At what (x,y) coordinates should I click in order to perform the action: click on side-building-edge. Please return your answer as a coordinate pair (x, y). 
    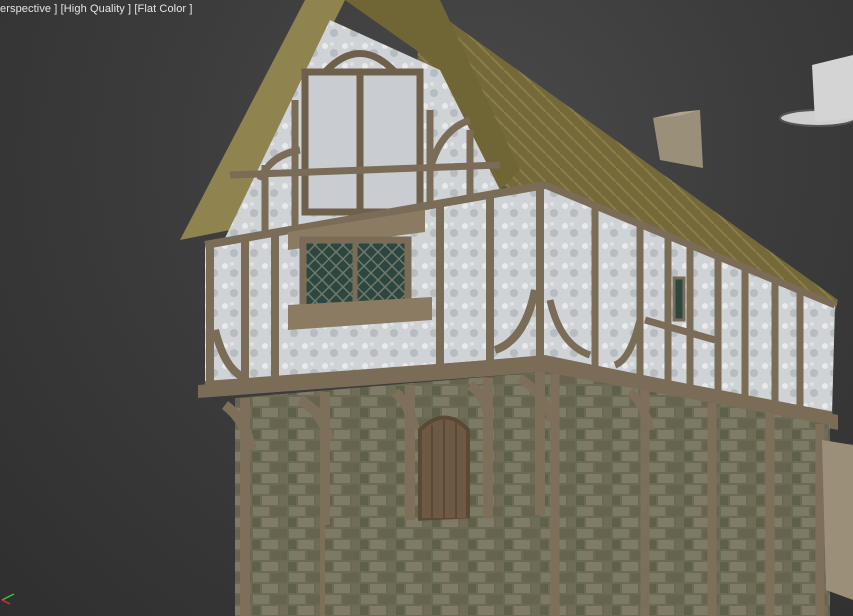
    Looking at the image, I should click on (837, 520).